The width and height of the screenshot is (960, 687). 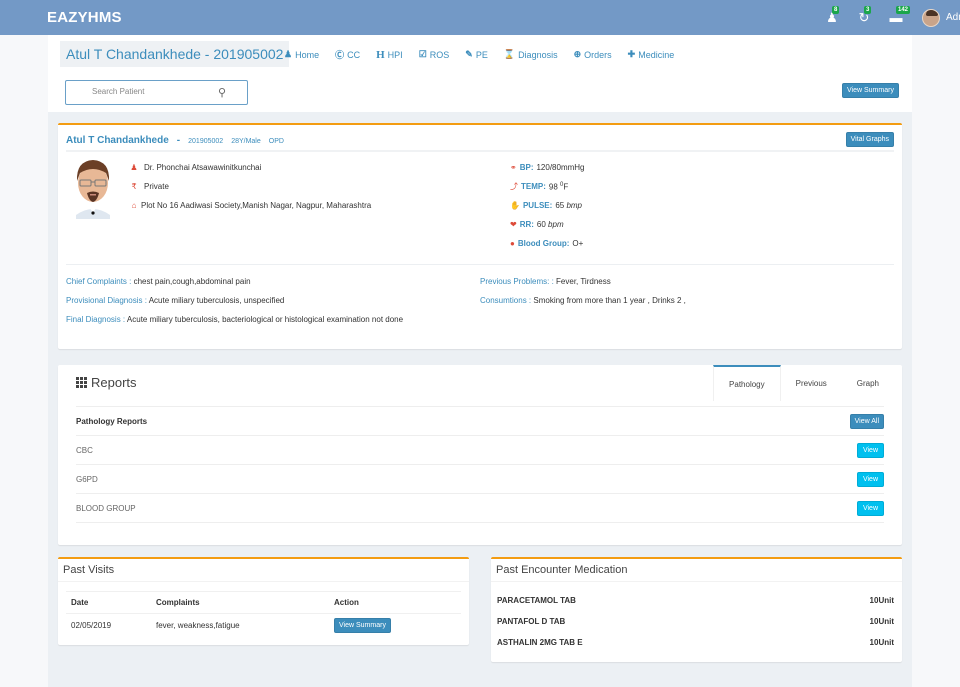 What do you see at coordinates (134, 167) in the screenshot?
I see `doctor-icon: ♟` at bounding box center [134, 167].